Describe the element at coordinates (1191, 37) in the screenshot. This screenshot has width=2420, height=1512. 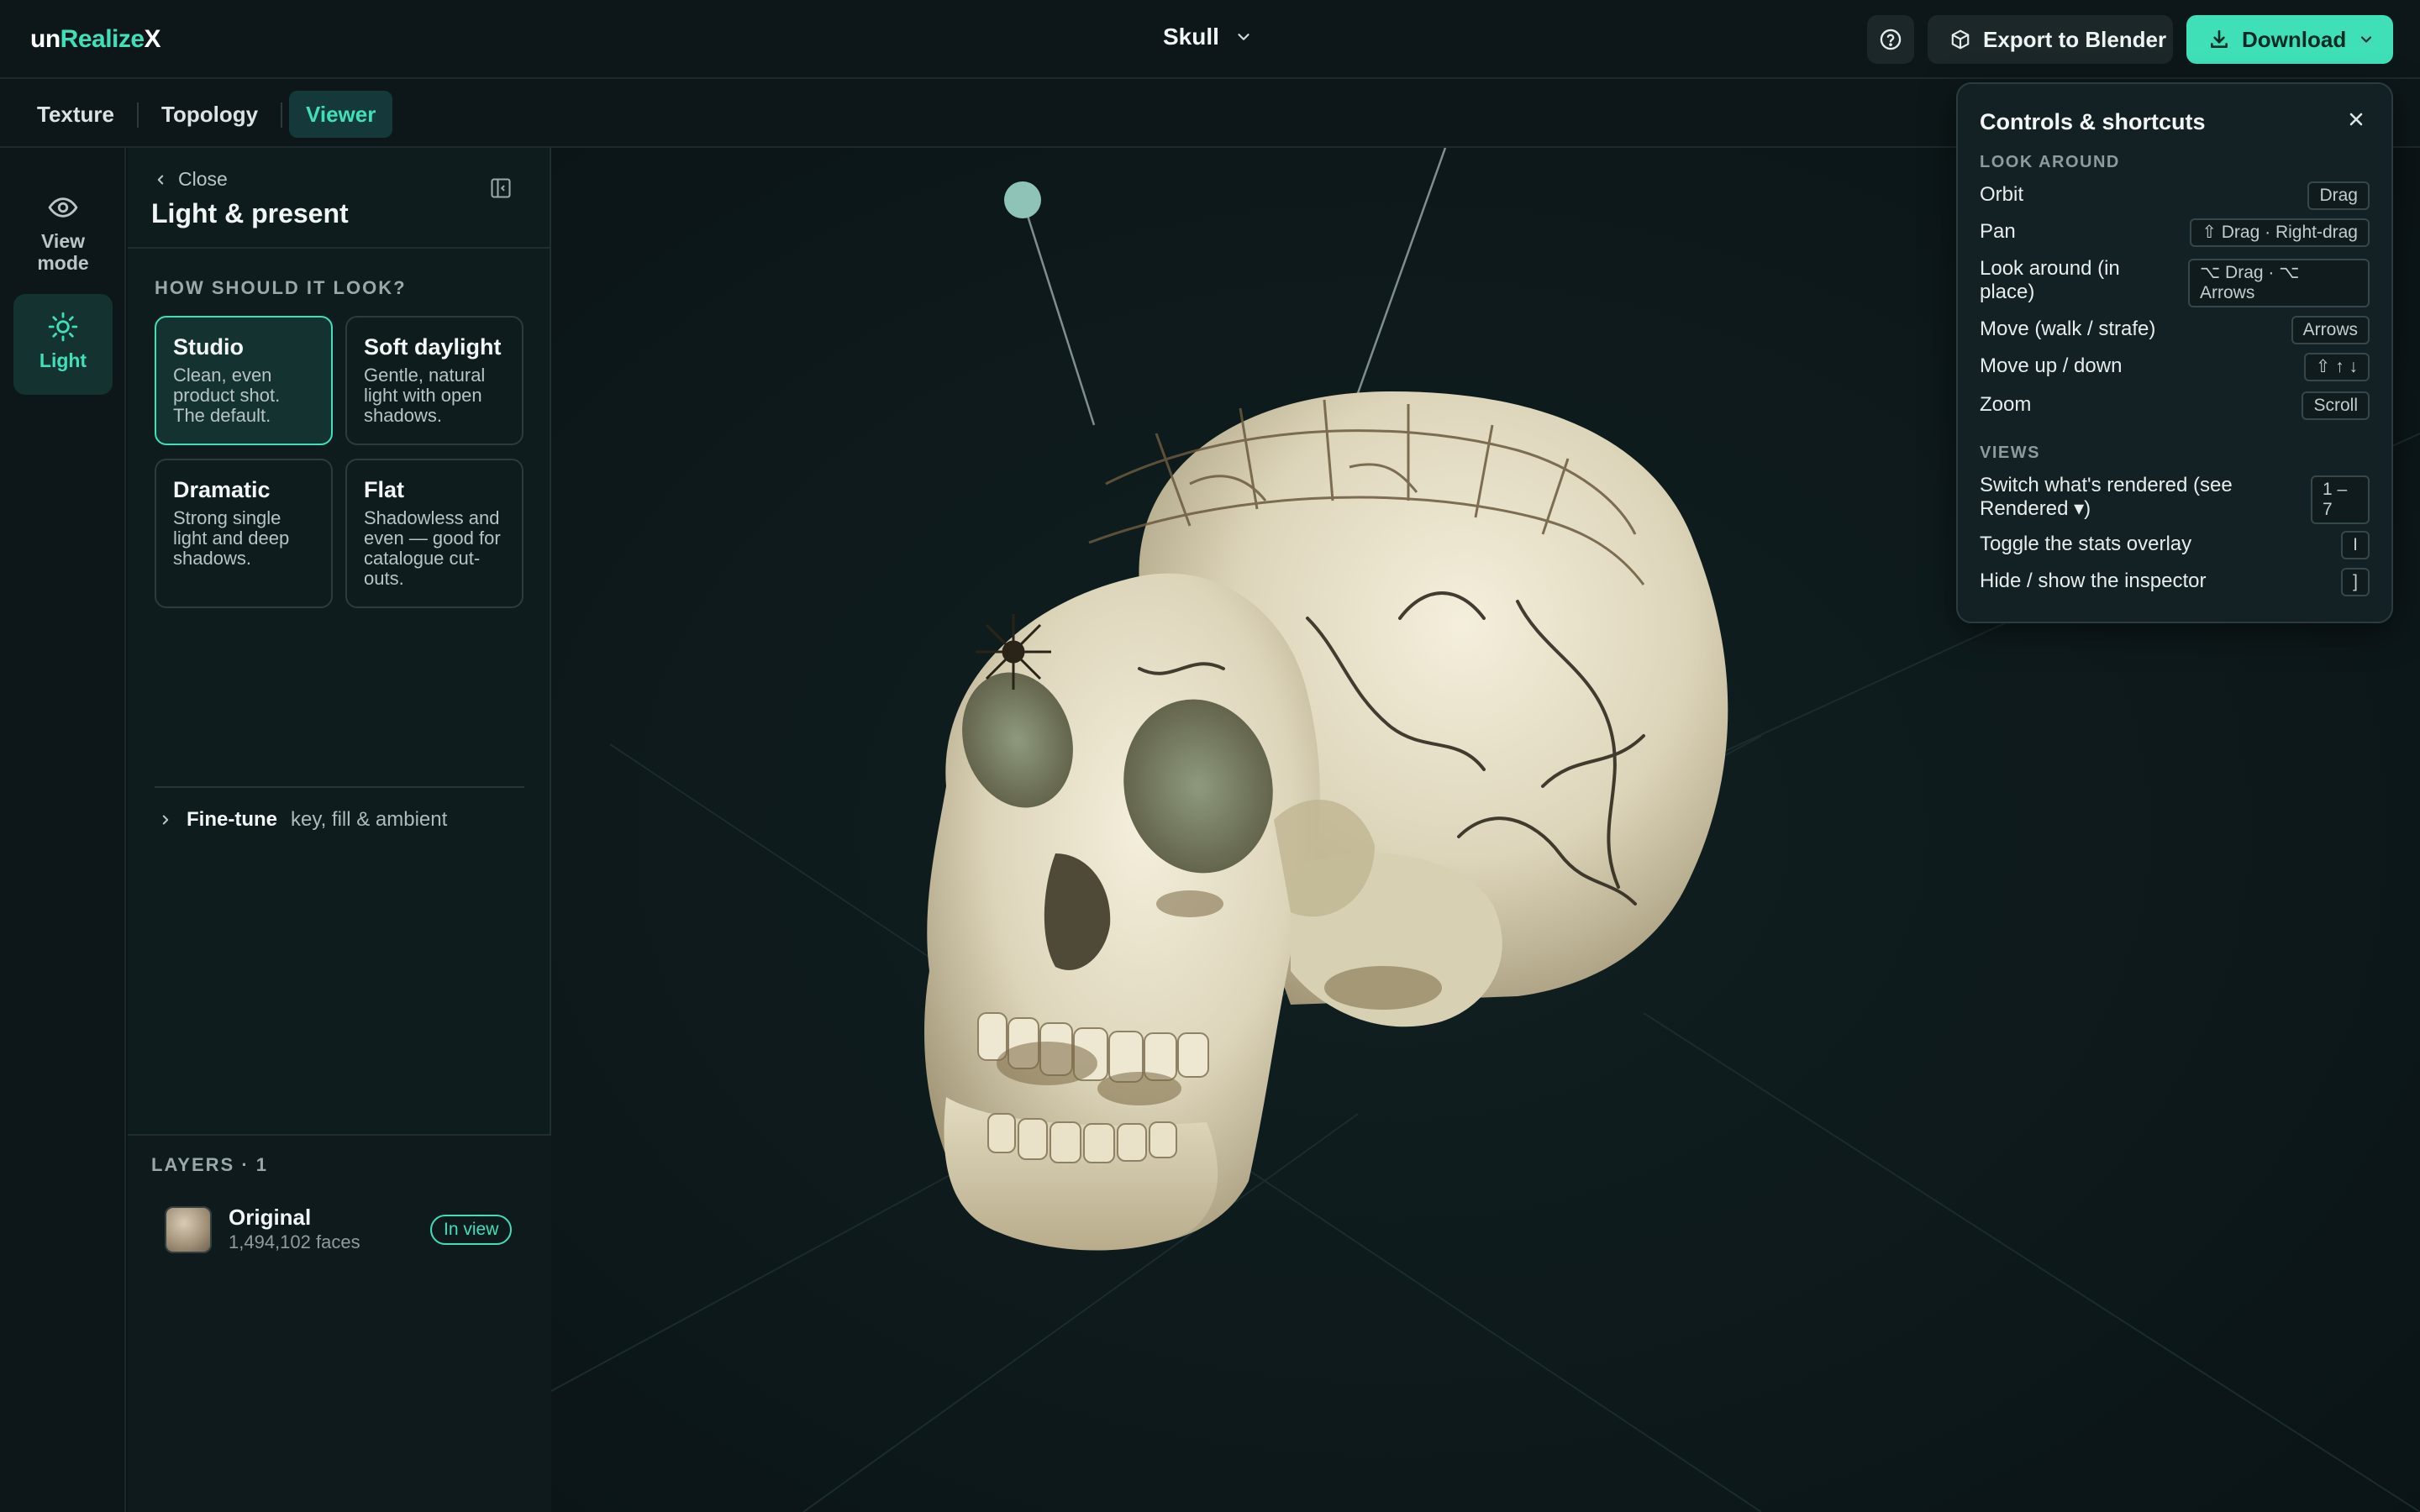
I see `project-name: Skull` at that location.